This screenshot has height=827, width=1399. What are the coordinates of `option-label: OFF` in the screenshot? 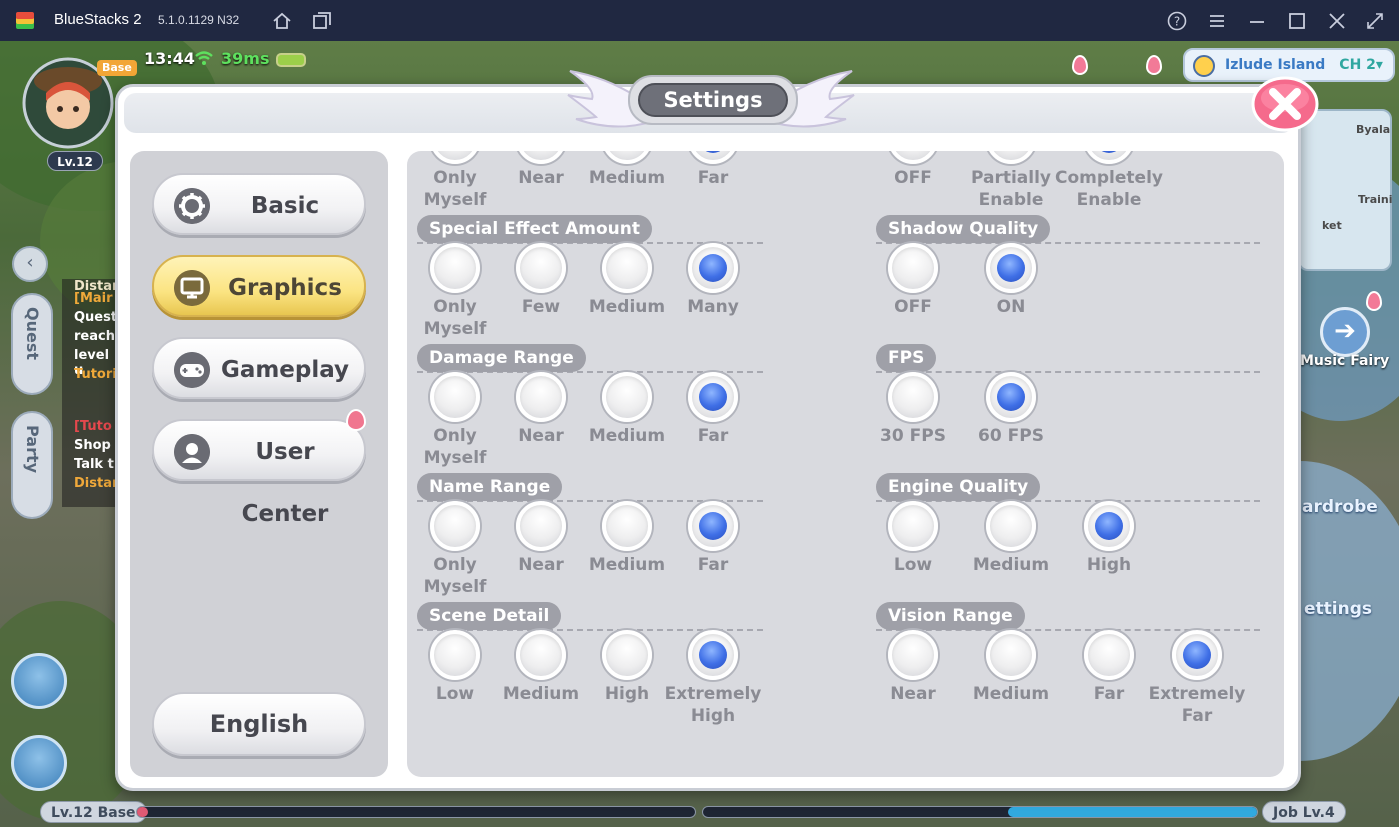 It's located at (913, 178).